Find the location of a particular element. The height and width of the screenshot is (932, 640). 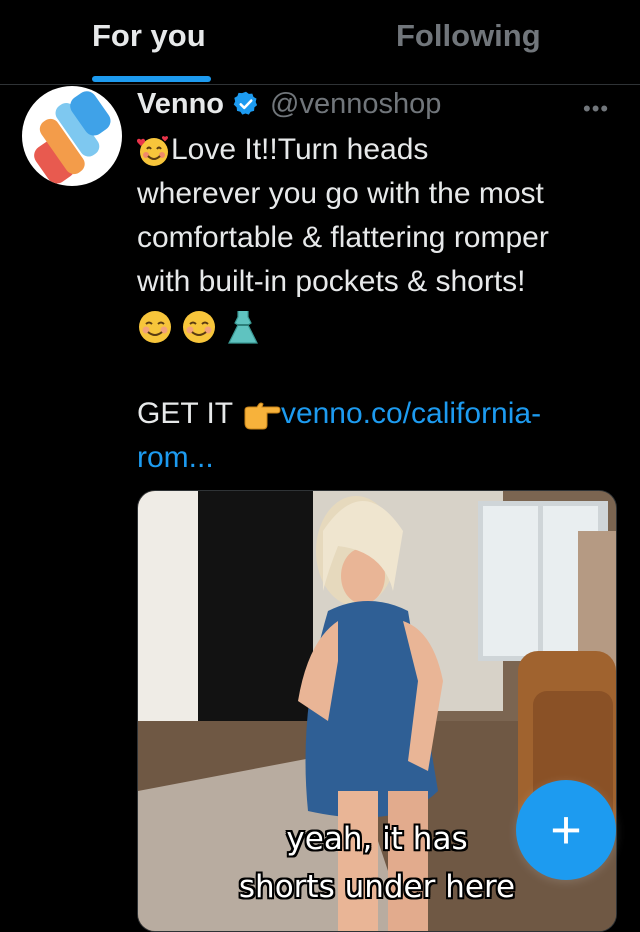

pointing-right-emoji is located at coordinates (262, 416).